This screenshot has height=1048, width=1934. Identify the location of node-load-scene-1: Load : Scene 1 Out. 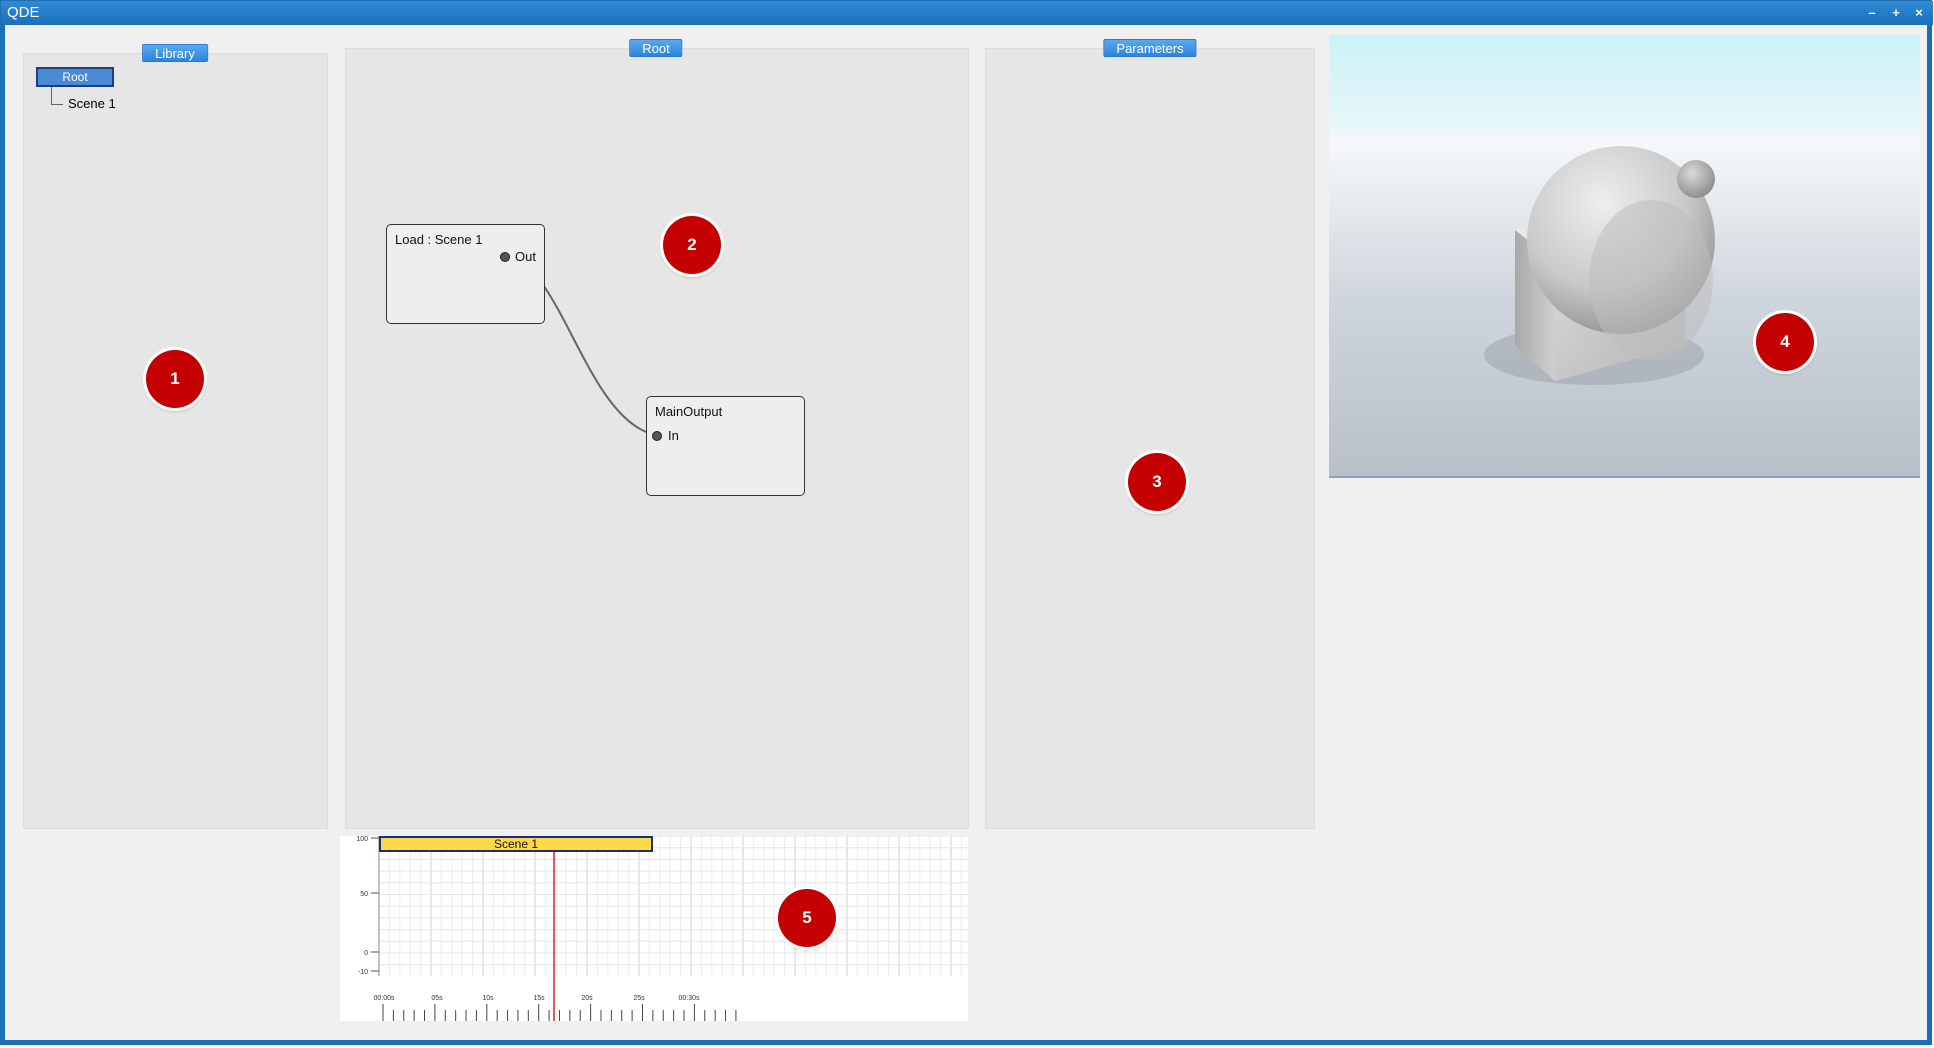
(465, 274).